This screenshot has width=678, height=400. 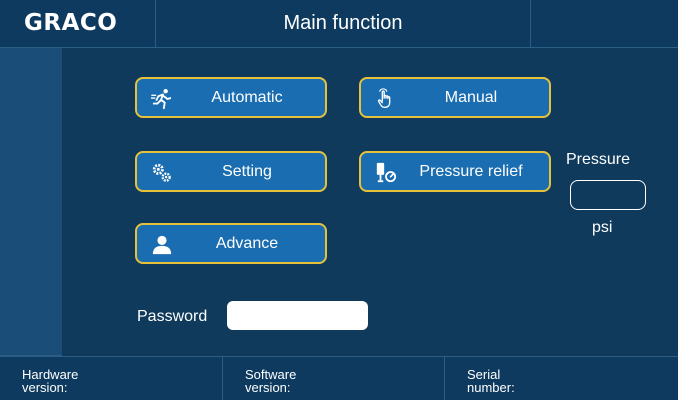 What do you see at coordinates (31, 201) in the screenshot?
I see `left-side-strip` at bounding box center [31, 201].